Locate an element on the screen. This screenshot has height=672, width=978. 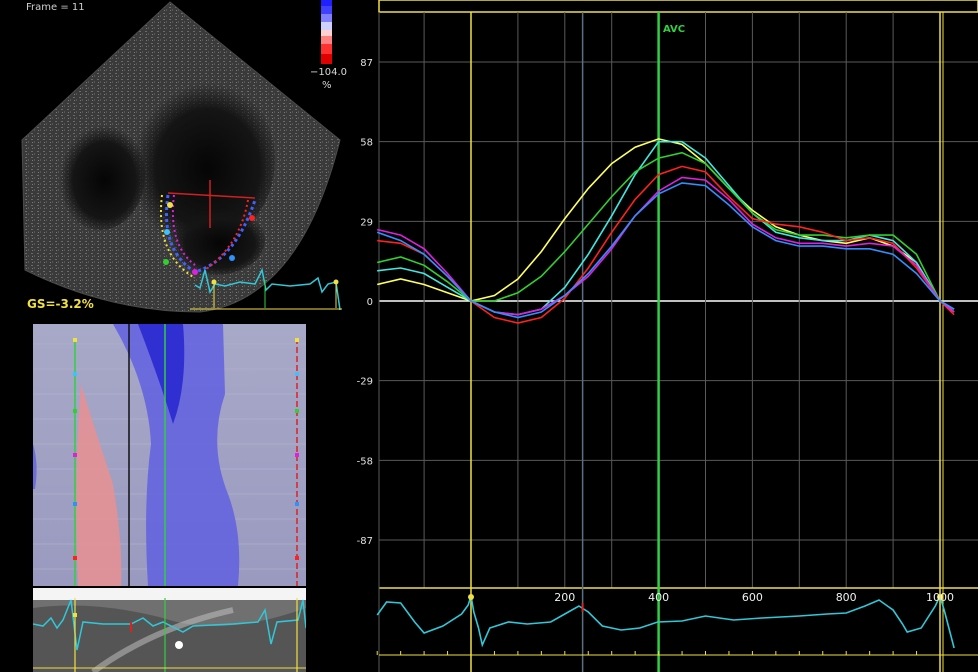
color-scale-bar is located at coordinates (326, 32).